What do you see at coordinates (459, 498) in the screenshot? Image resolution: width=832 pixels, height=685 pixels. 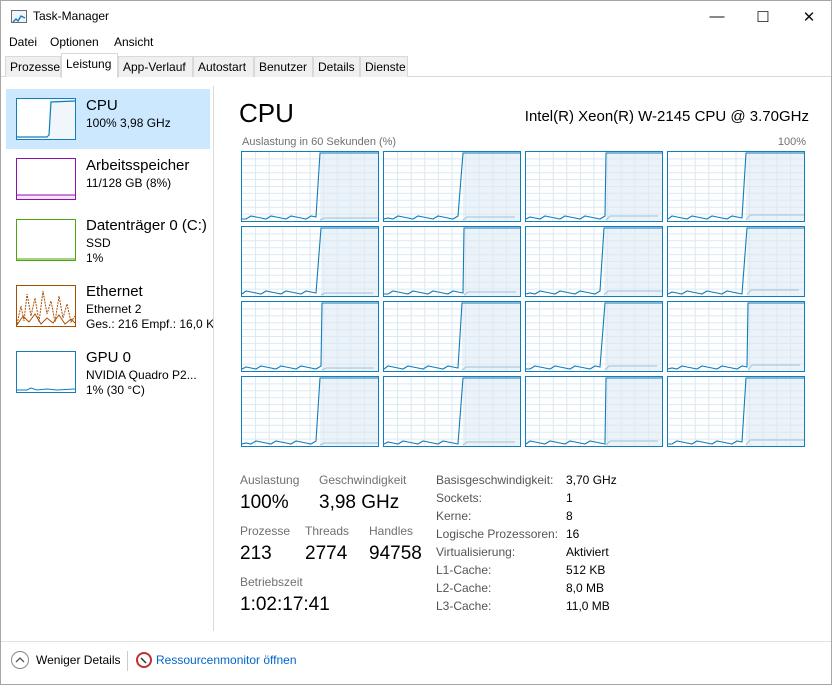 I see `info-label: Sockets:` at bounding box center [459, 498].